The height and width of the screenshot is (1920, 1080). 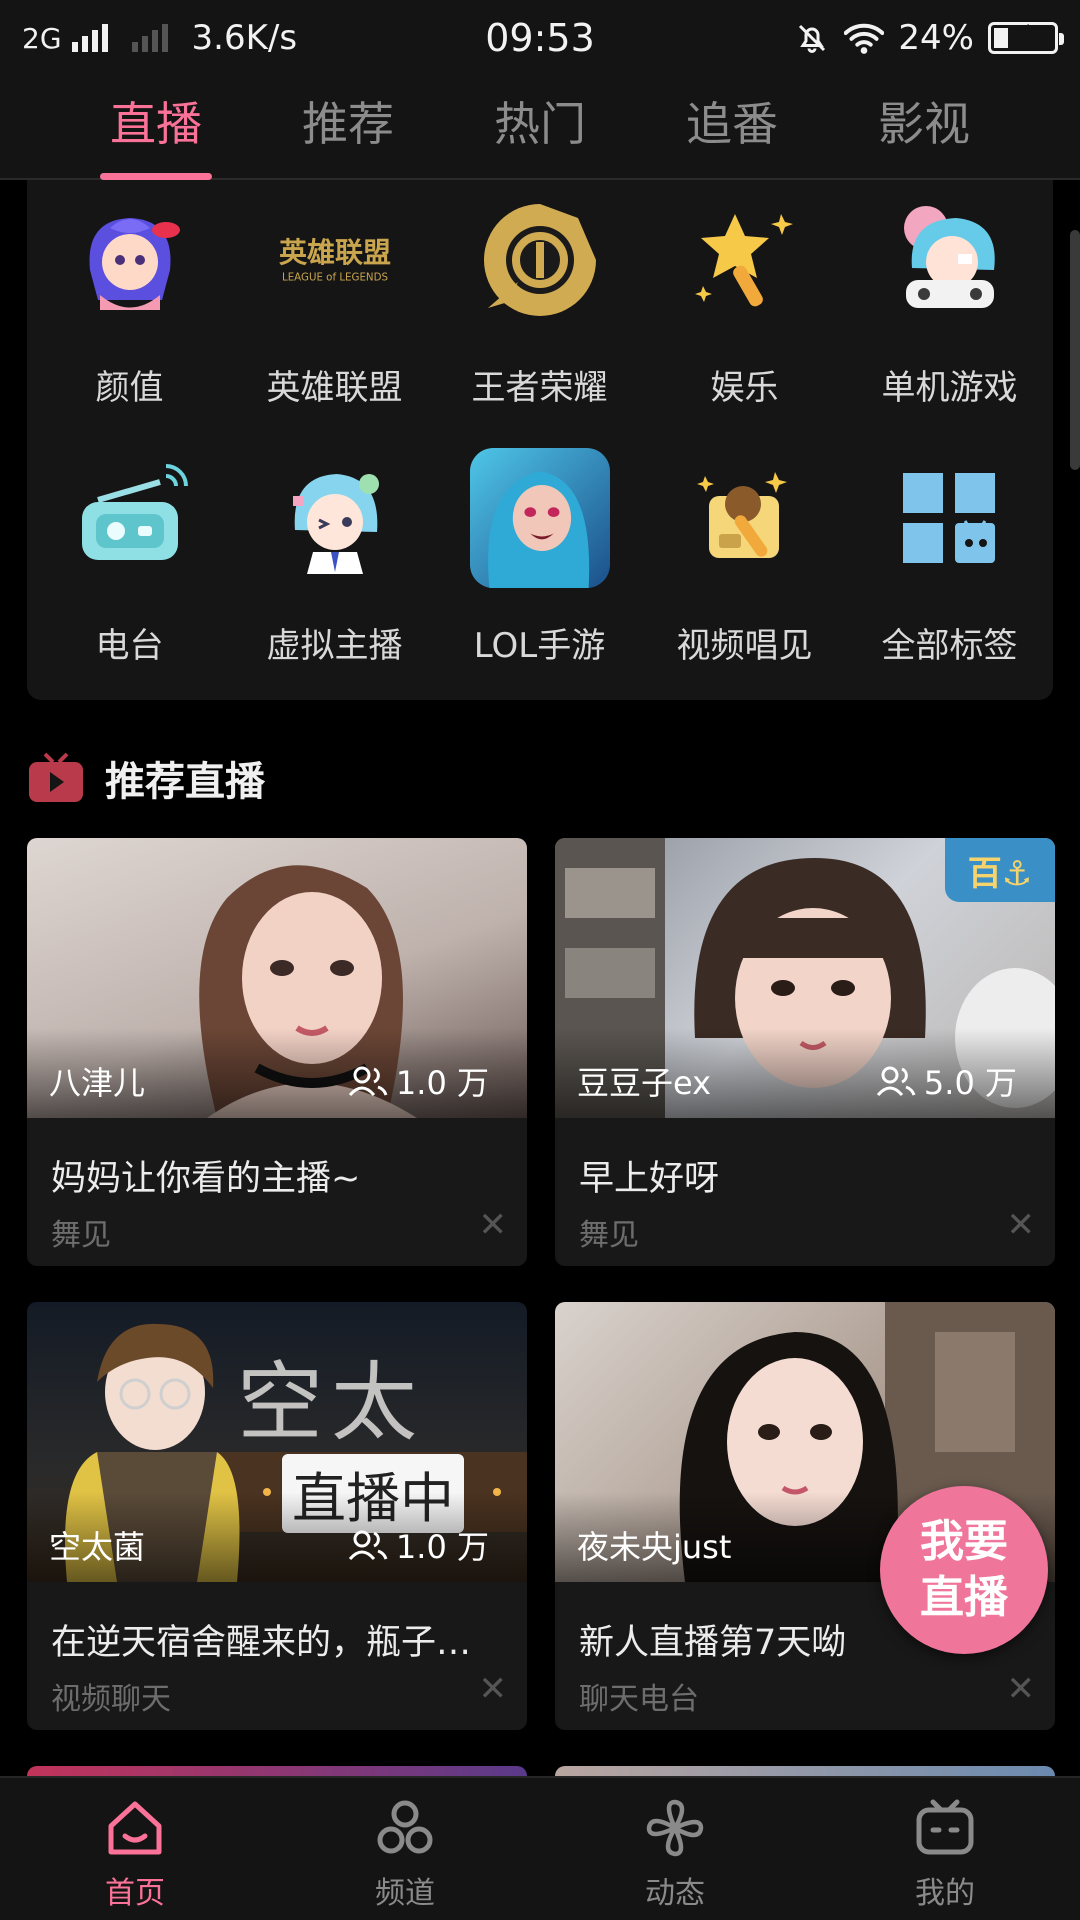 What do you see at coordinates (149, 38) in the screenshot?
I see `signal-2-icon` at bounding box center [149, 38].